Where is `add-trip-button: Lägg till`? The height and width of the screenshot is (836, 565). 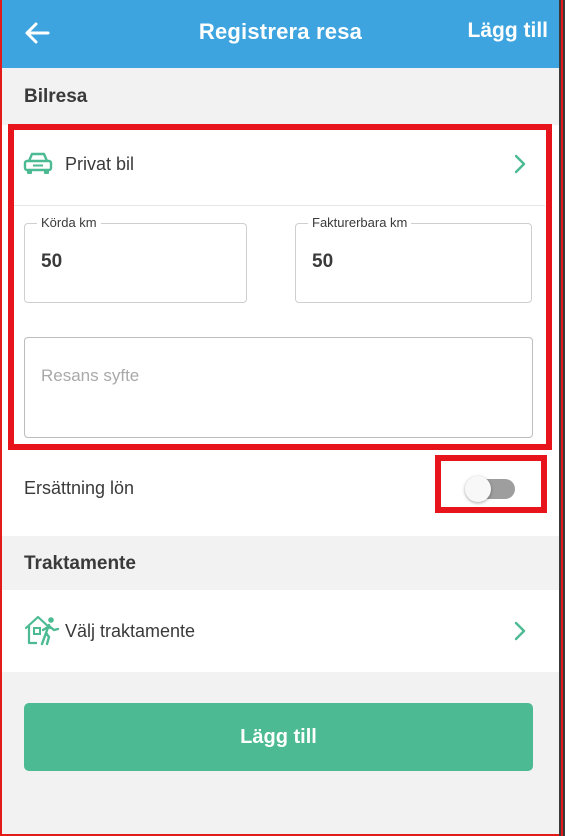
add-trip-button: Lägg till is located at coordinates (278, 737).